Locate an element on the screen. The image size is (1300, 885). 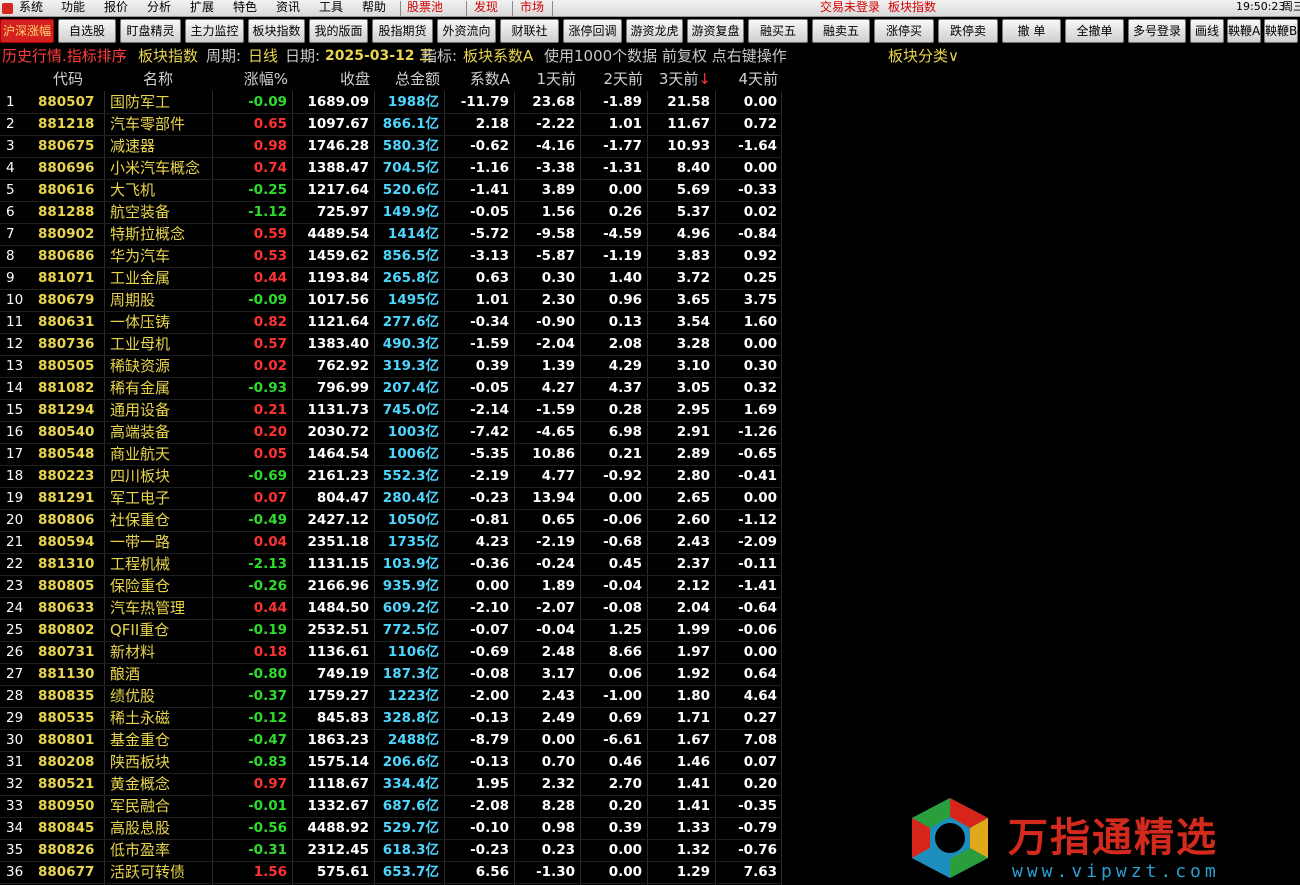
history-title: 历史行情.指标排序 is located at coordinates (64, 56).